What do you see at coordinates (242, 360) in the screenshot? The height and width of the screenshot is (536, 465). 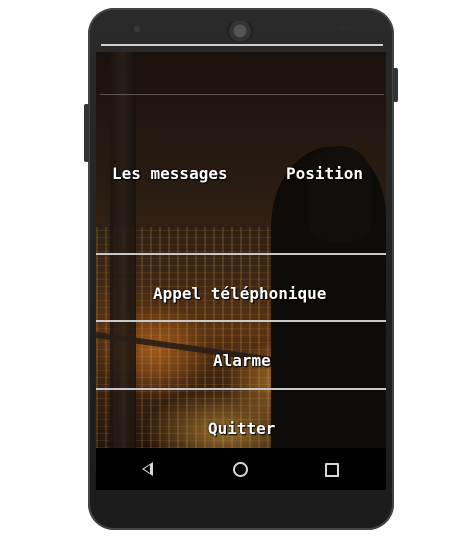 I see `alarm-button: Alarme` at bounding box center [242, 360].